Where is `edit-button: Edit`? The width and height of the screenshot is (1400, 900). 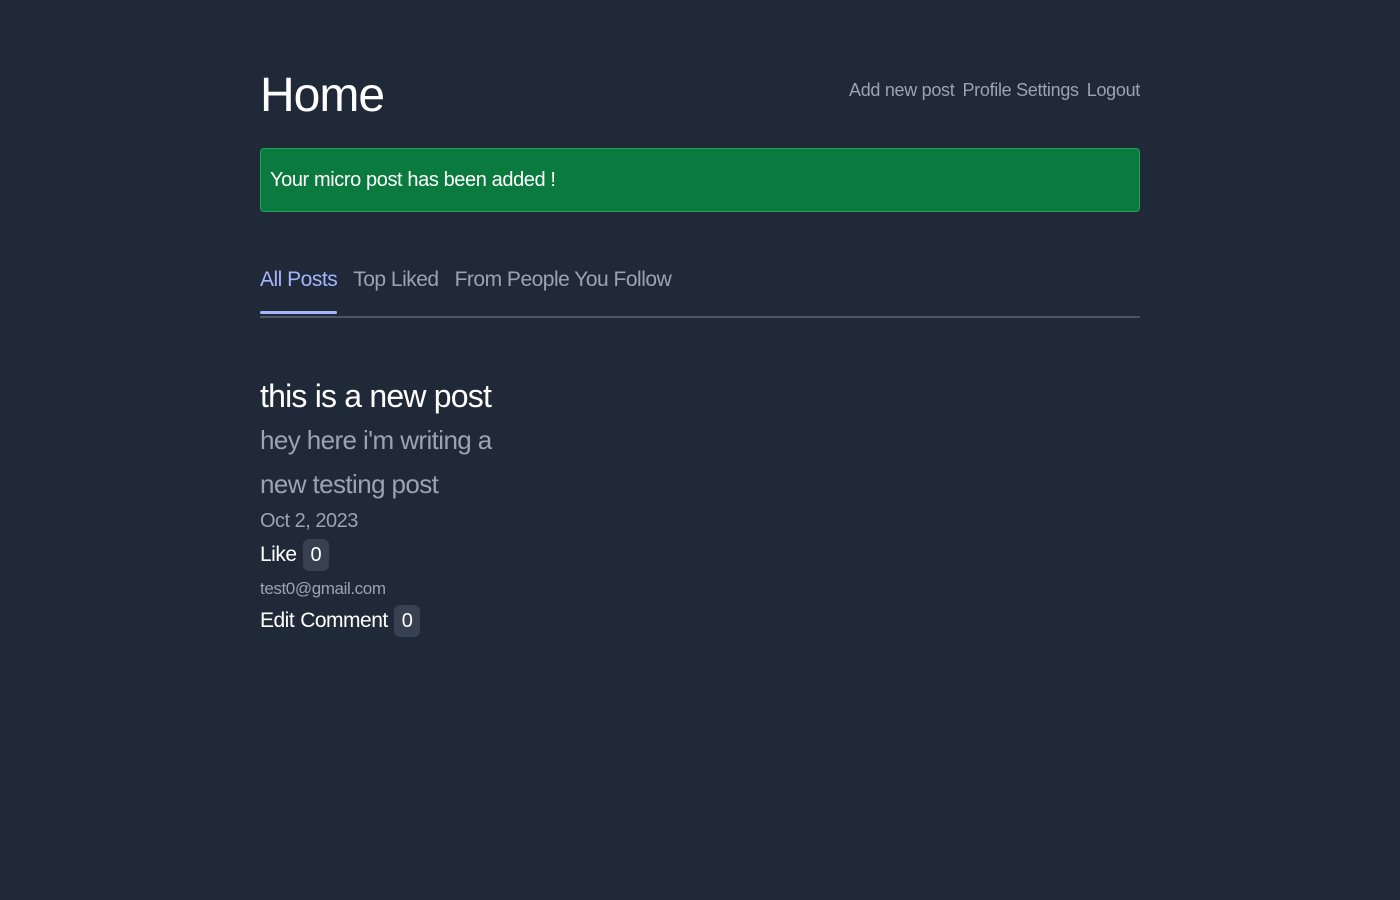
edit-button: Edit is located at coordinates (277, 621).